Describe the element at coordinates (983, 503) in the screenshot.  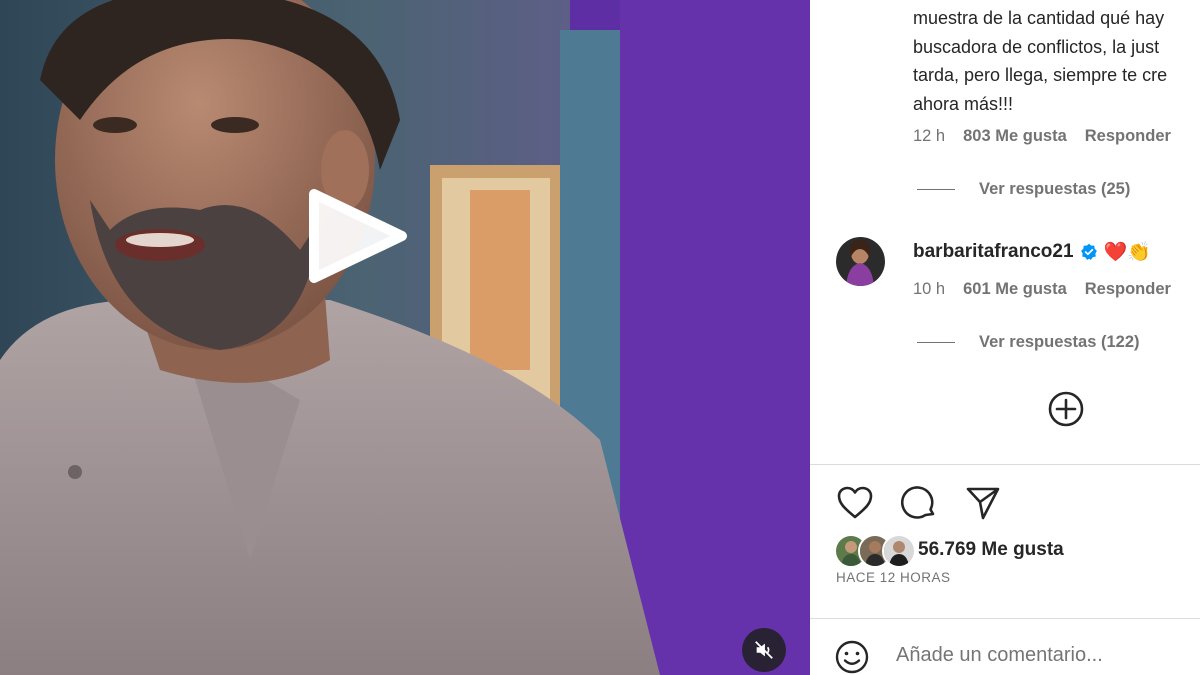
I see `paper-plane-icon` at that location.